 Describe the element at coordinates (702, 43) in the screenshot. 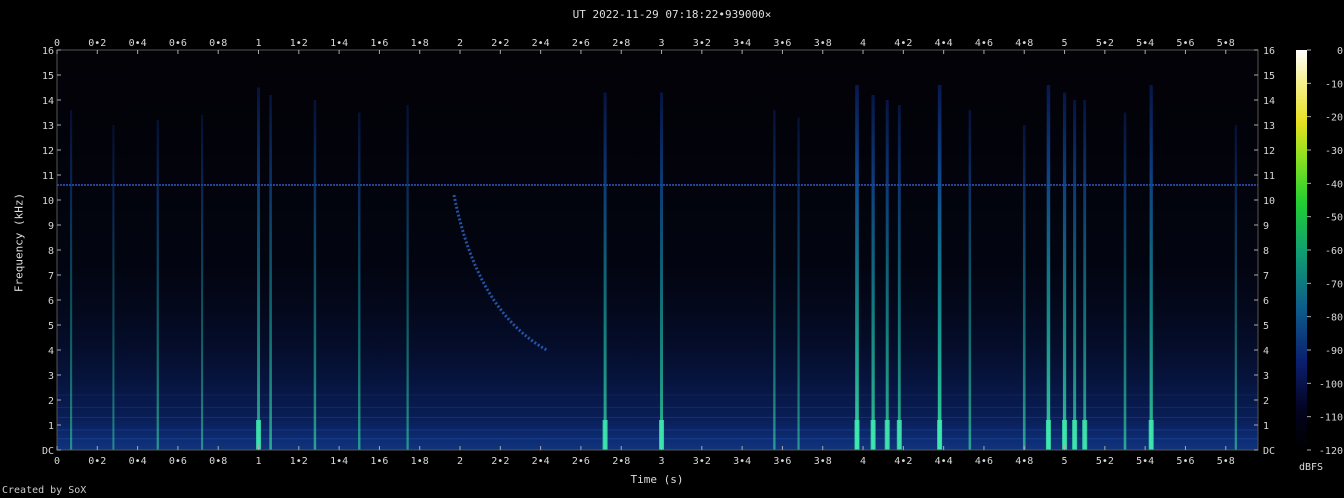

I see `x-tick-label-top: 3•2` at that location.